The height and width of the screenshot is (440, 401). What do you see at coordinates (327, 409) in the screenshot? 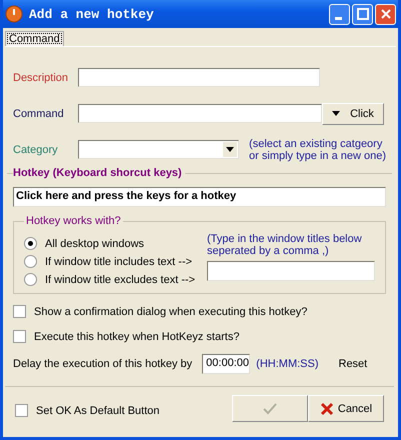
I see `cross-icon` at bounding box center [327, 409].